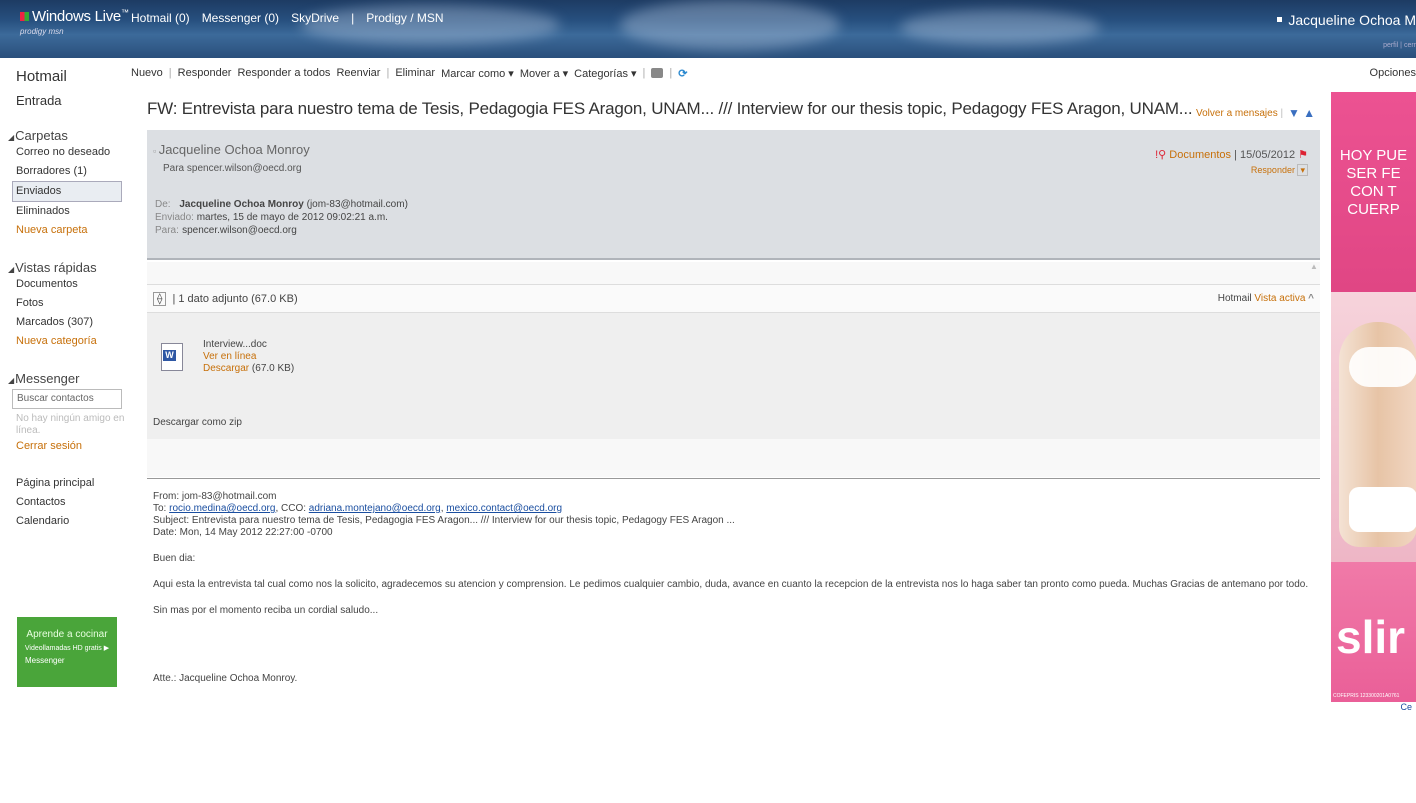  What do you see at coordinates (71, 211) in the screenshot?
I see `sidebar-item-deleted: Eliminados` at bounding box center [71, 211].